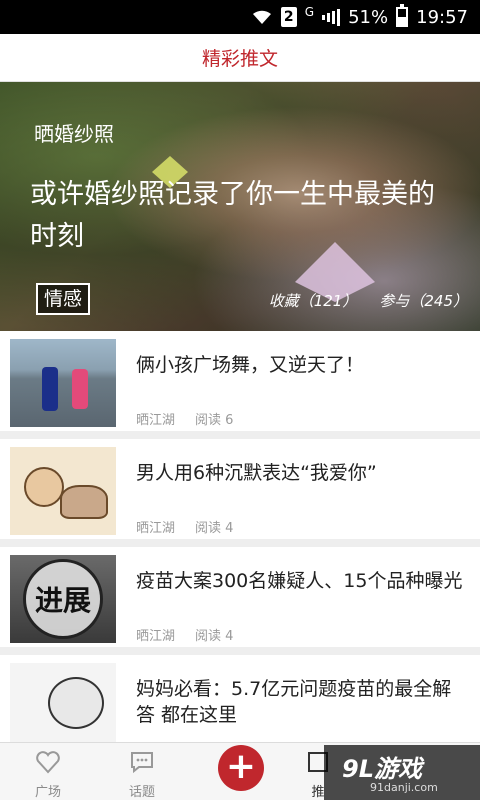  What do you see at coordinates (256, 473) in the screenshot?
I see `article-title: 男人用6种沉默表达“我爱你”` at bounding box center [256, 473].